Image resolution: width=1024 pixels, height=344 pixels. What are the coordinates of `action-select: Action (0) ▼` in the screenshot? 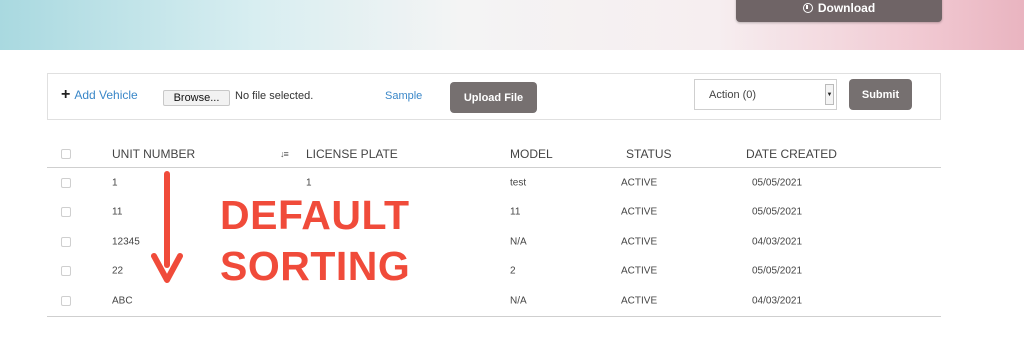 It's located at (765, 94).